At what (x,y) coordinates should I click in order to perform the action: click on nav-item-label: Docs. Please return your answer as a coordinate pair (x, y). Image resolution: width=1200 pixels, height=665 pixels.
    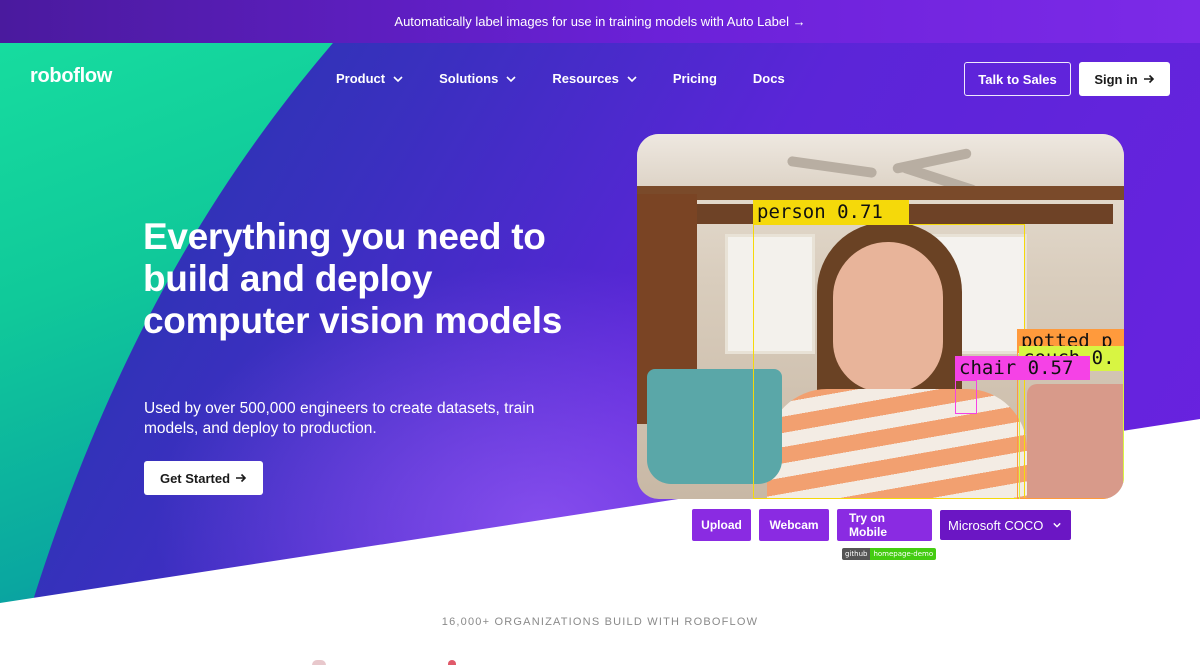
    Looking at the image, I should click on (768, 78).